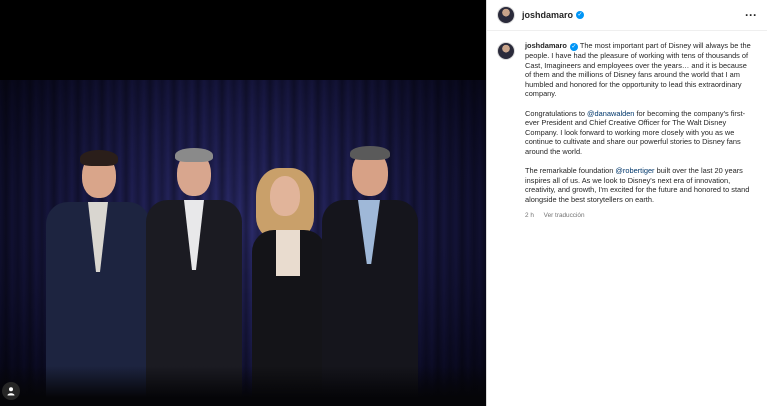 This screenshot has width=767, height=406. Describe the element at coordinates (573, 47) in the screenshot. I see `caption-verified-badge-icon: ✓` at that location.